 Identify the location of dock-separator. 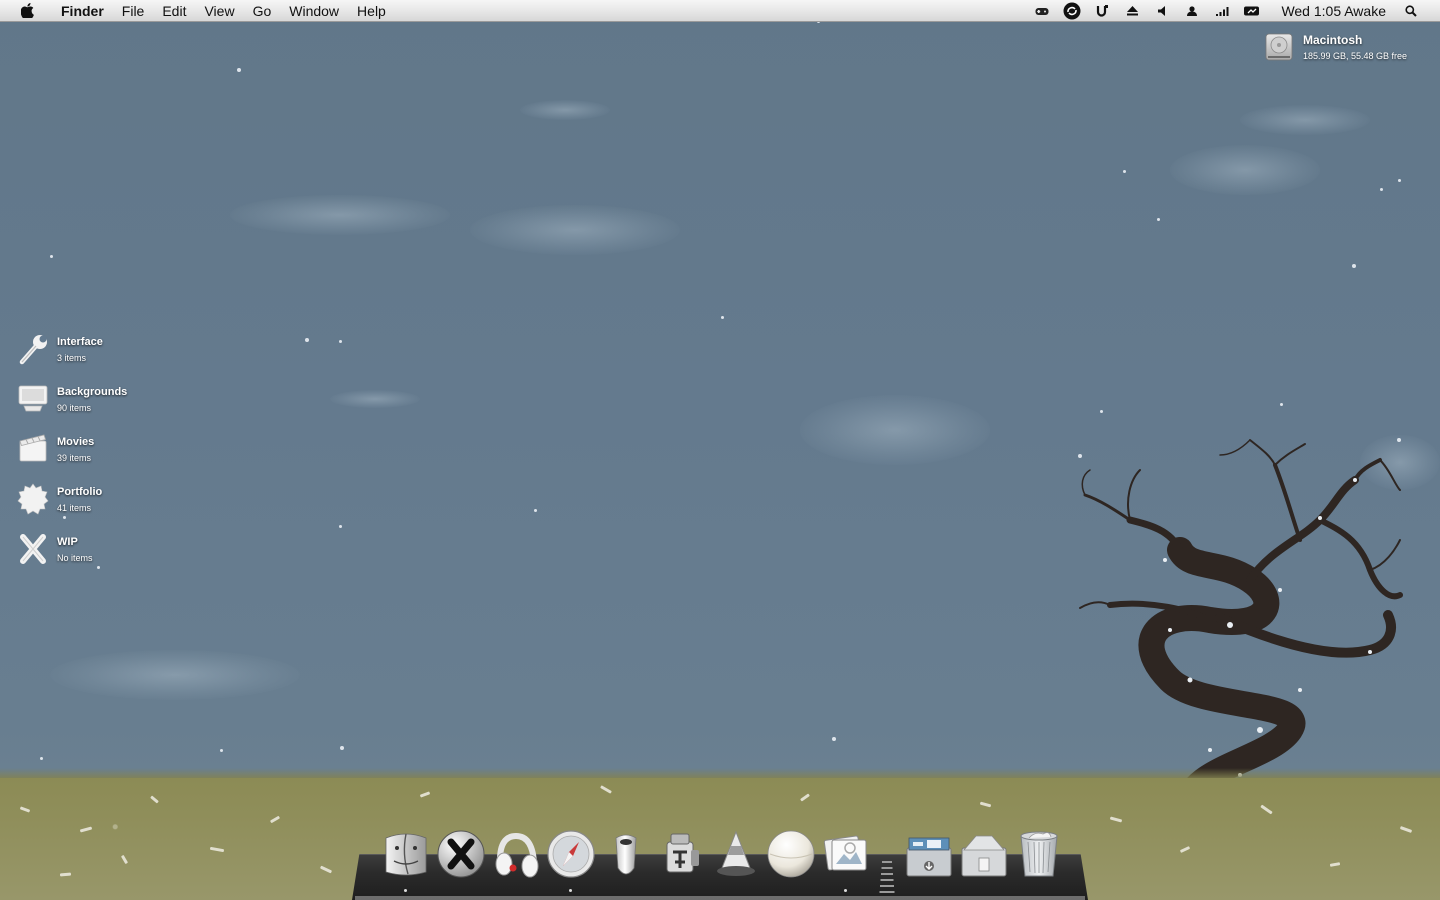
(887, 877).